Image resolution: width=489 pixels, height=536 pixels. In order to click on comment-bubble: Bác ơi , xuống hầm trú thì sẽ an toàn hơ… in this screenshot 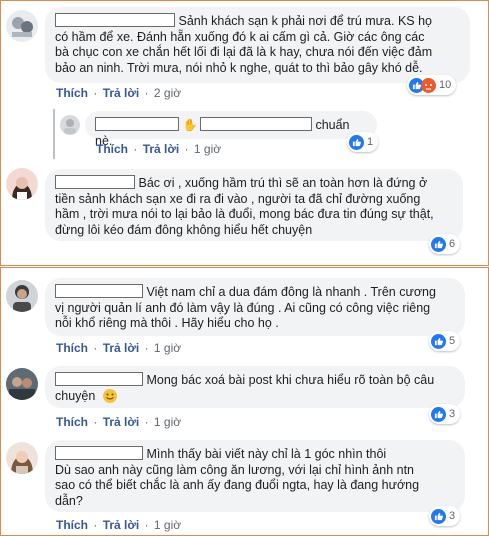, I will do `click(254, 205)`.